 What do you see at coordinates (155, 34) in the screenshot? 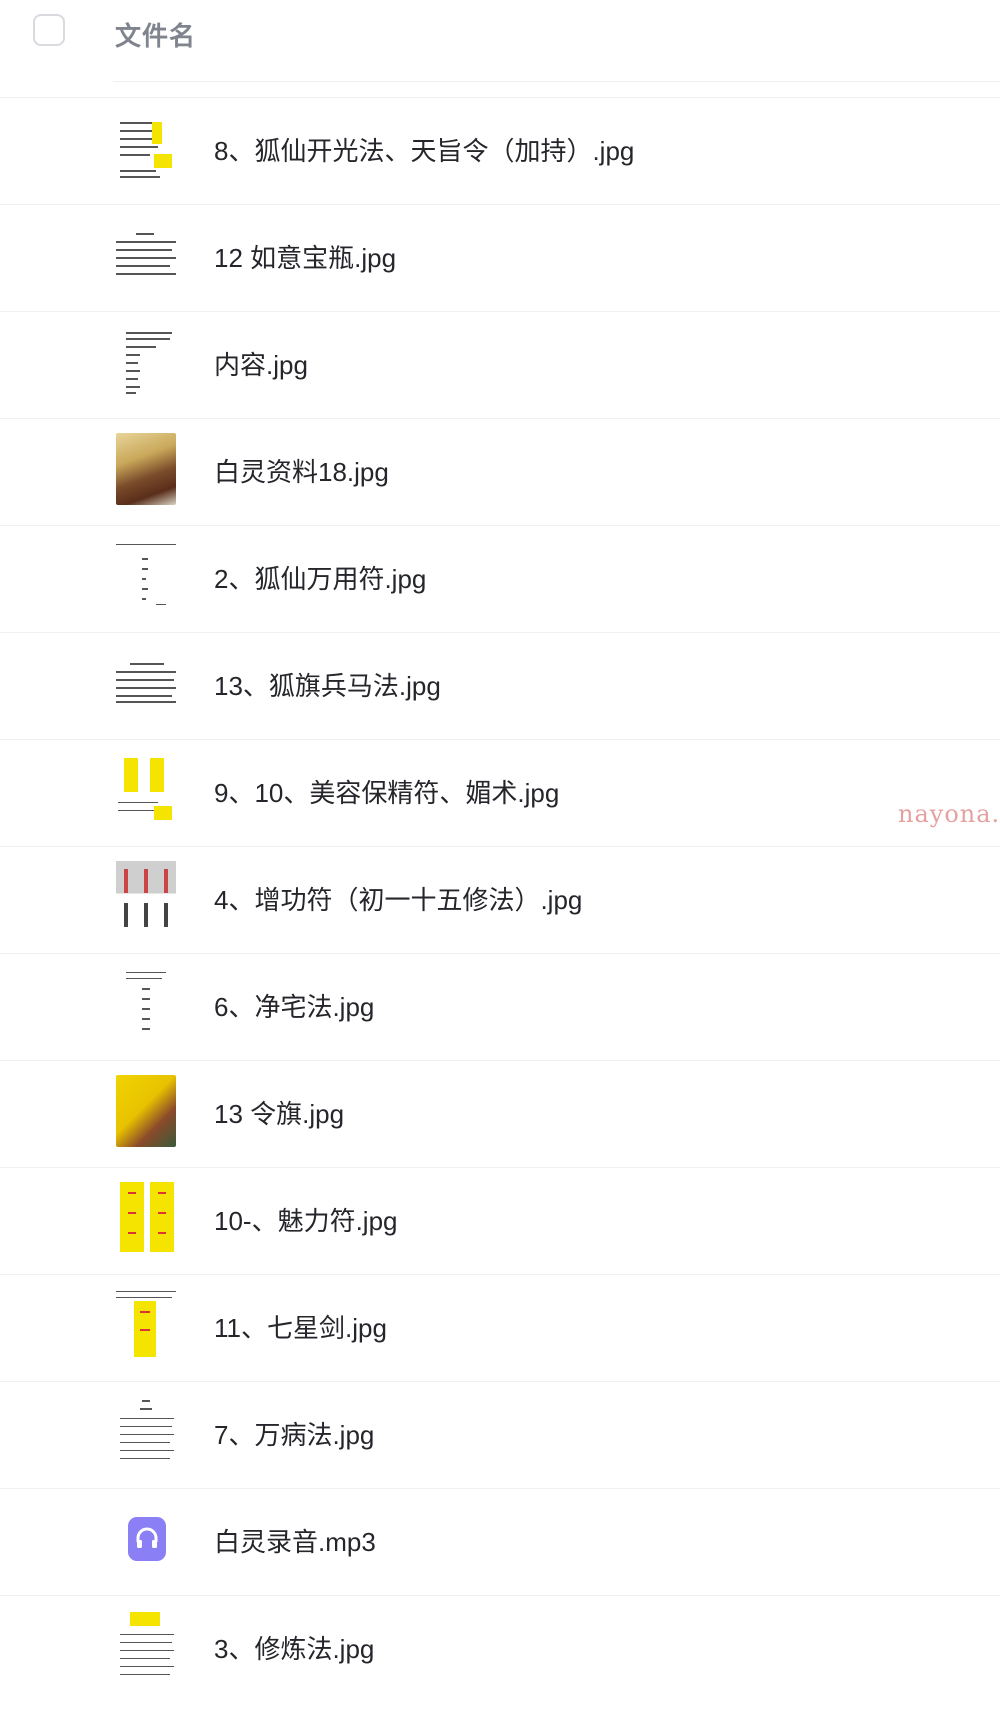
I see `column-header-filename: 文件名` at bounding box center [155, 34].